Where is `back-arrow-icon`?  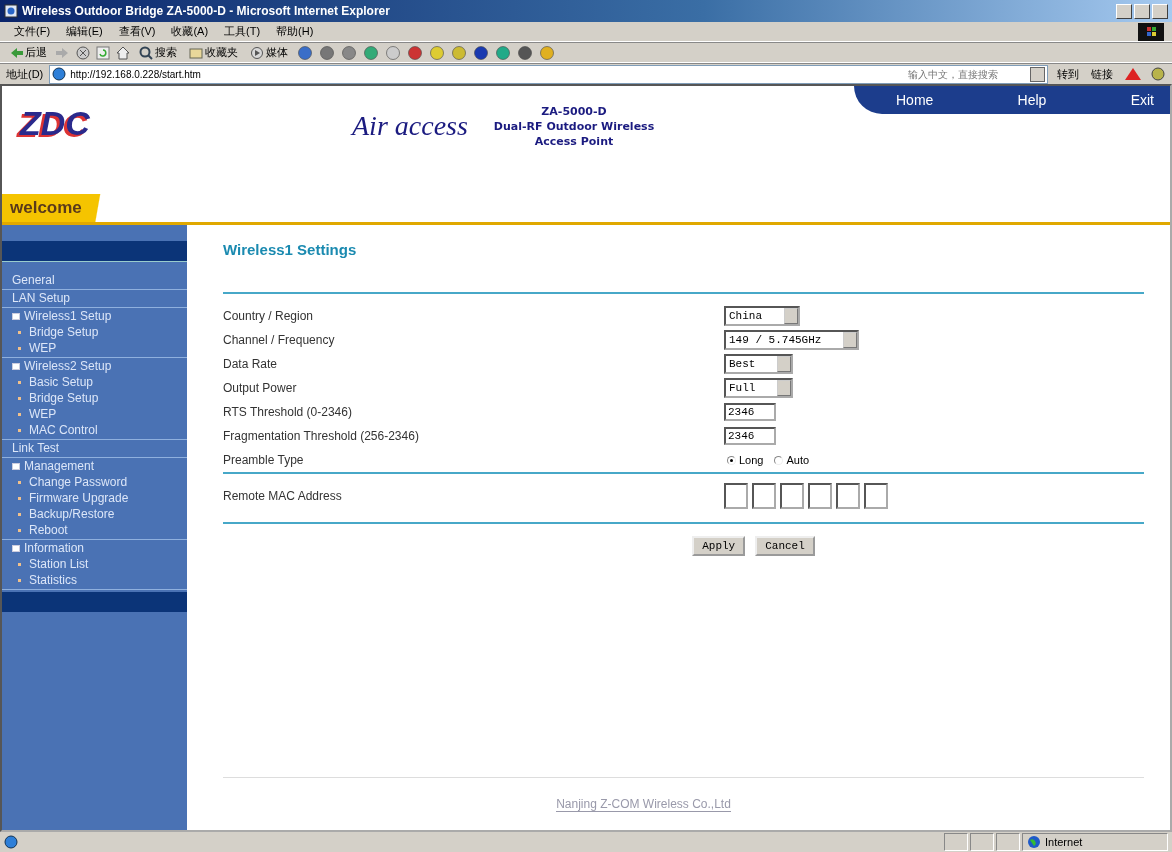 back-arrow-icon is located at coordinates (16, 52).